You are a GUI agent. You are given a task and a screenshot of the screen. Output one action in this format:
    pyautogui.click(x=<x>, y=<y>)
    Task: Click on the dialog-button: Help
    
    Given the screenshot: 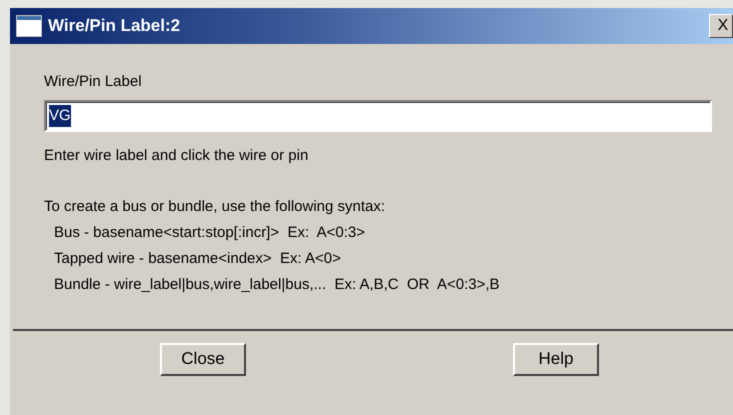 What is the action you would take?
    pyautogui.click(x=556, y=359)
    